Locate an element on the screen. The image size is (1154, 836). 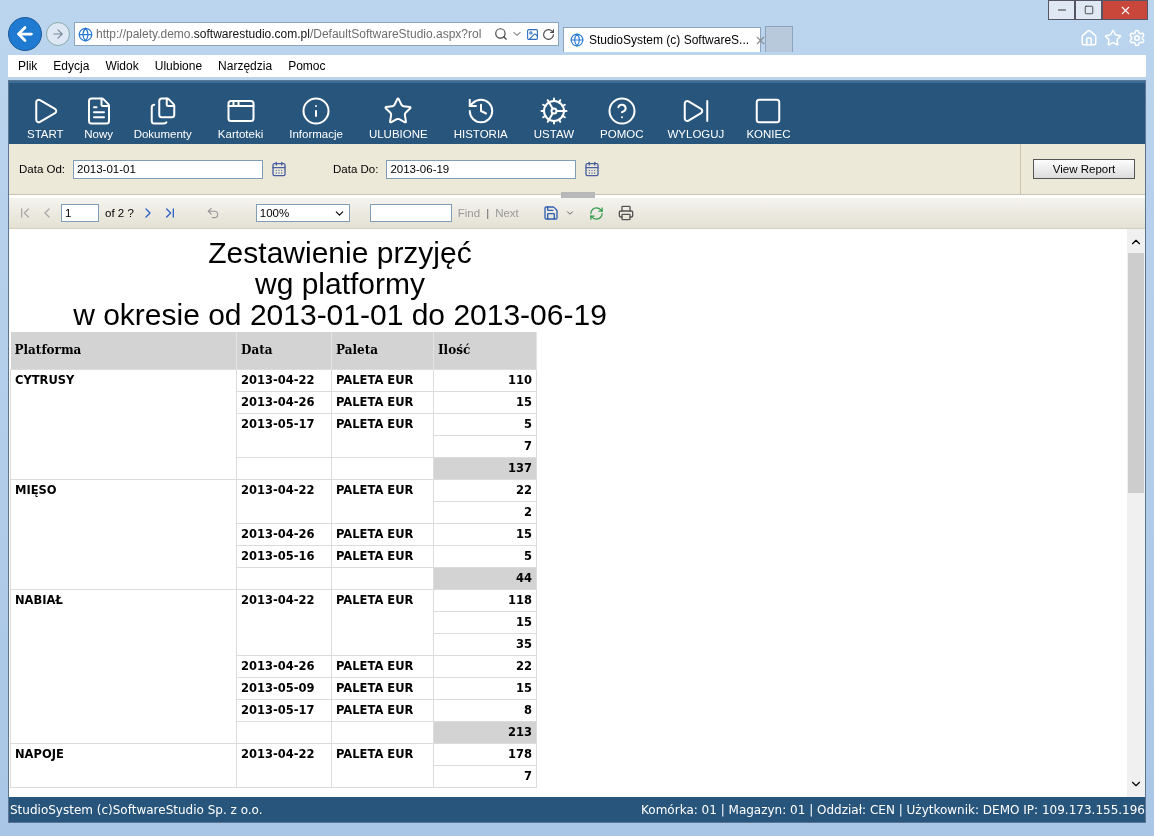
maximize-icon is located at coordinates (1088, 10).